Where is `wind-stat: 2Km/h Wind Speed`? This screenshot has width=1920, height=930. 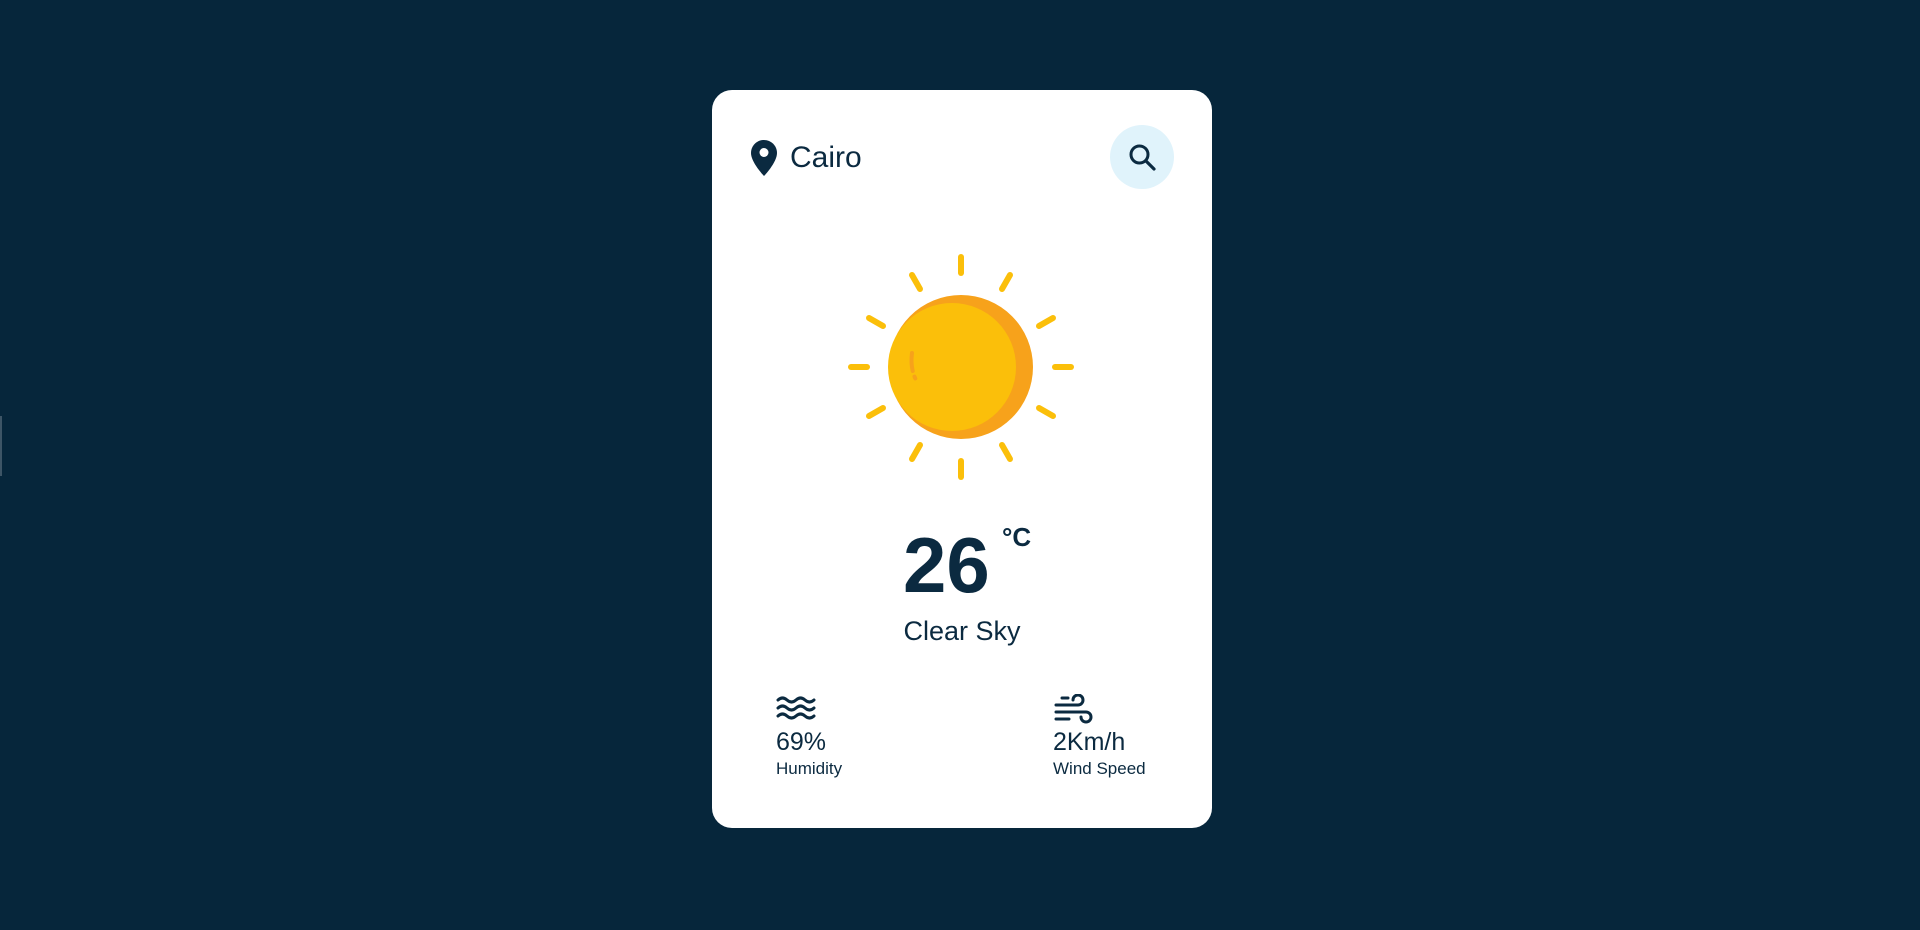 wind-stat: 2Km/h Wind Speed is located at coordinates (1123, 736).